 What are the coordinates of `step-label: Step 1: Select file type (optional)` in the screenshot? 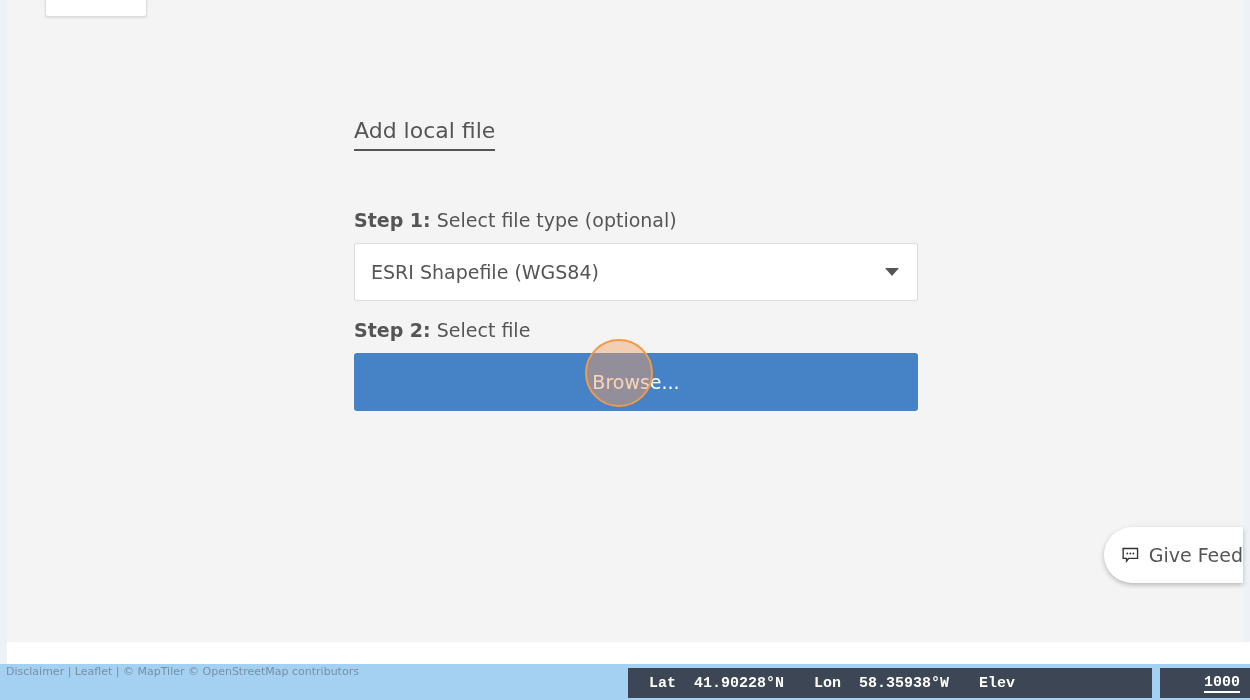 It's located at (516, 220).